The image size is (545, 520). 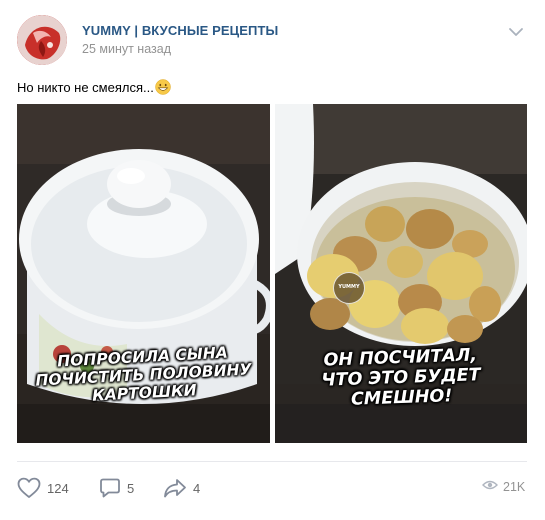 What do you see at coordinates (349, 288) in the screenshot?
I see `yummy-watermark-logo: YUMMY` at bounding box center [349, 288].